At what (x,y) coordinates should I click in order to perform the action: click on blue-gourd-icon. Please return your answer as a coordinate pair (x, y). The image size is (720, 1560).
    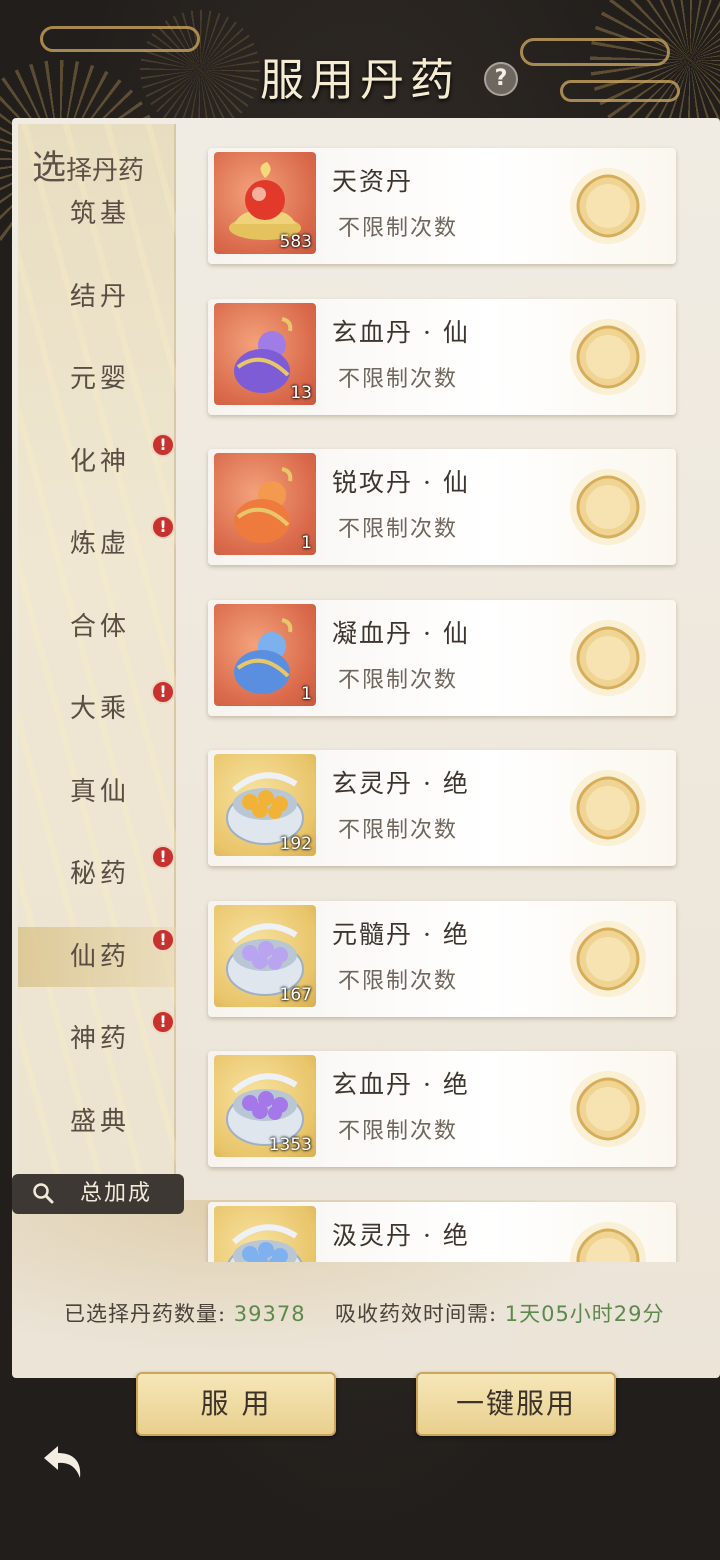
    Looking at the image, I should click on (265, 655).